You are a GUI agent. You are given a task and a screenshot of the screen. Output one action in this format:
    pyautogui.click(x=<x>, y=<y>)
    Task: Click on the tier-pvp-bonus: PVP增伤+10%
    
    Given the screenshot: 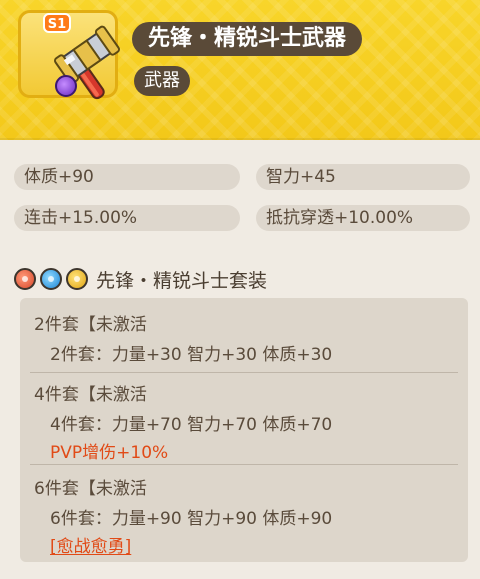 What is the action you would take?
    pyautogui.click(x=109, y=453)
    